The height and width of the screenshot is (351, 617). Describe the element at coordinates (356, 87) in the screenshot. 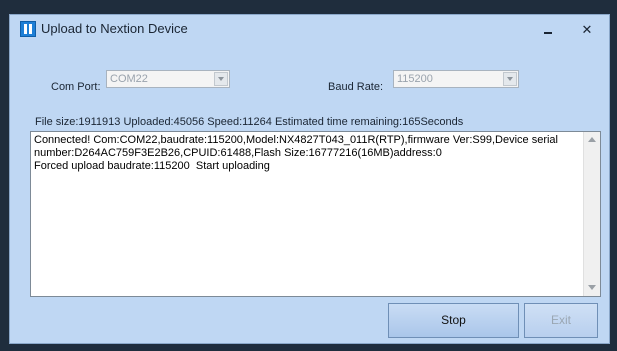

I see `baud-rate-label: Baud Rate:` at that location.